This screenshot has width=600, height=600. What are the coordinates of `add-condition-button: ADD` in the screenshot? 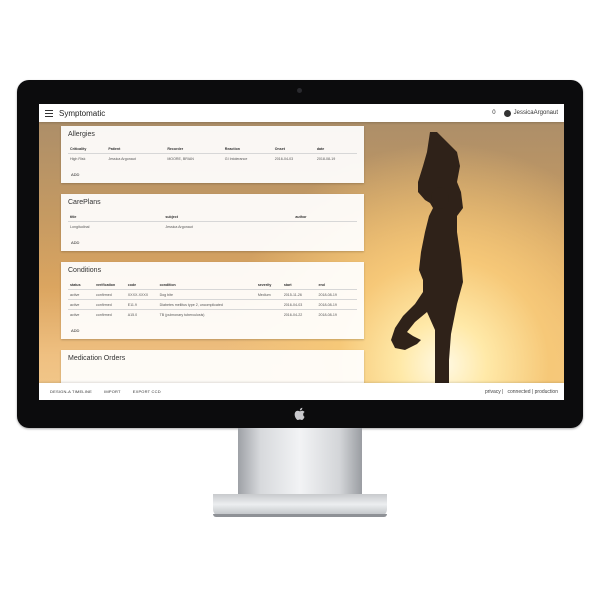 It's located at (75, 330).